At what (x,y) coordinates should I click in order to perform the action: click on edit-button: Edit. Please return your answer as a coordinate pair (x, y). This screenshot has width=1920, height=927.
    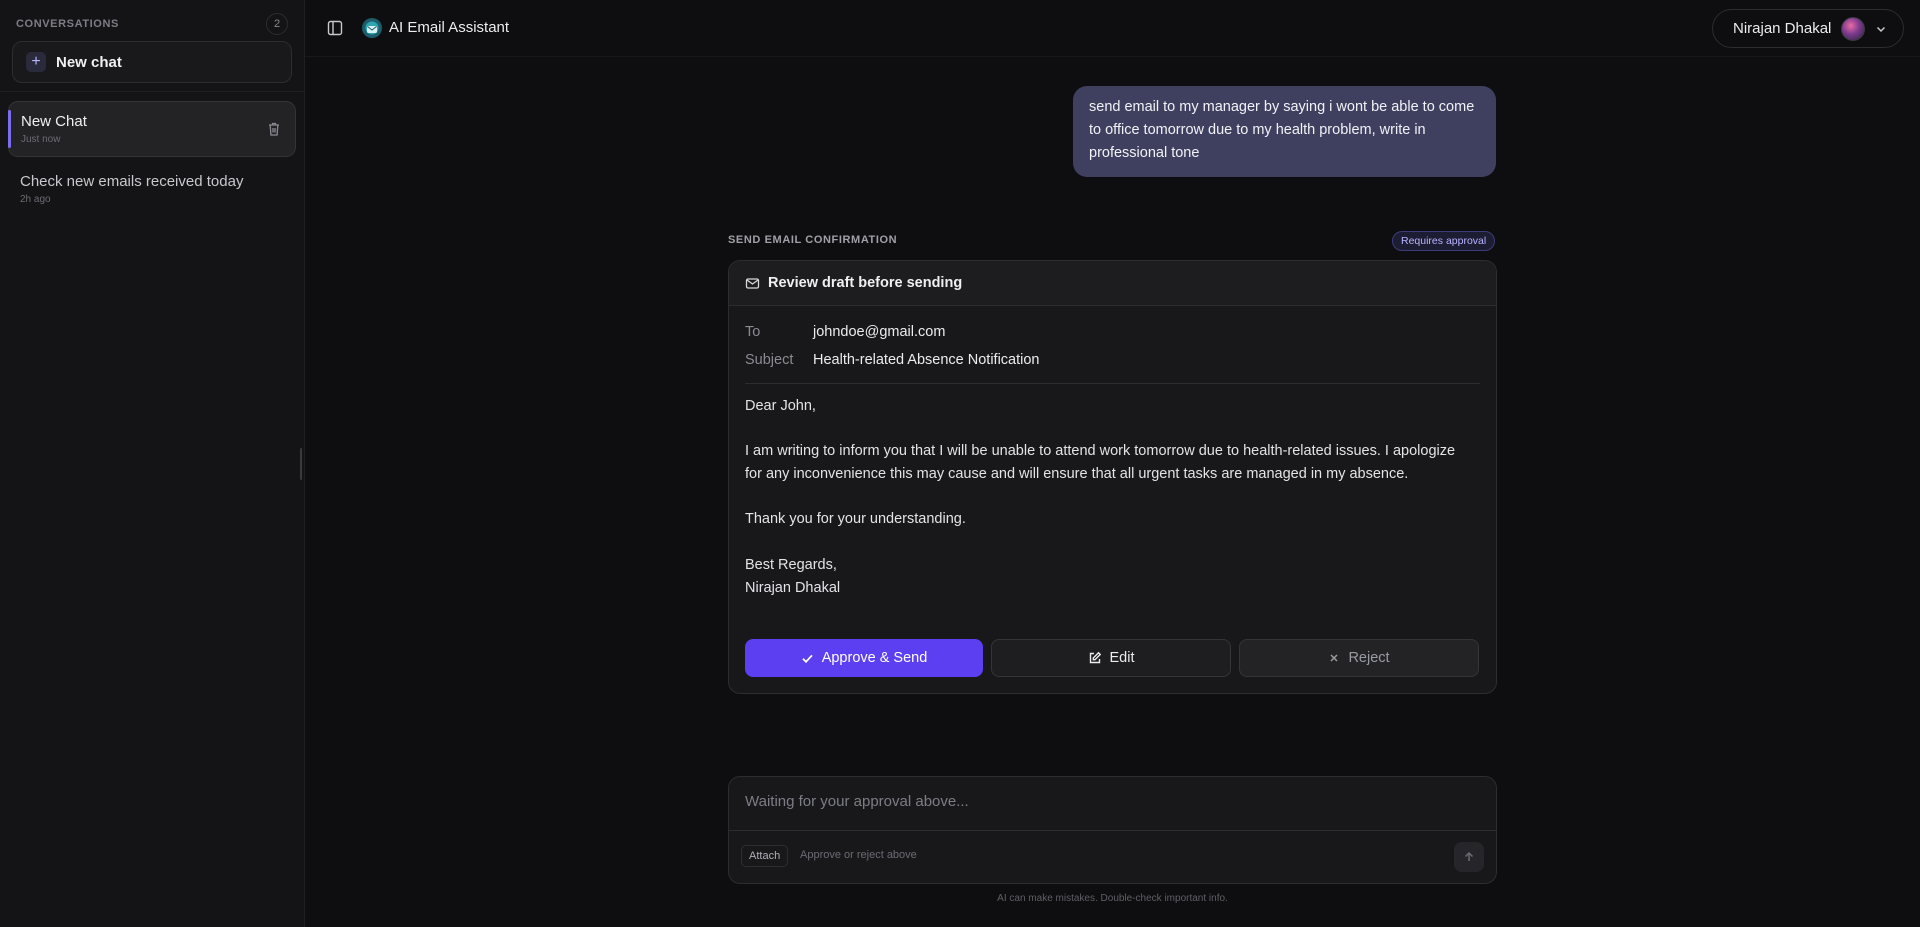
    Looking at the image, I should click on (1111, 658).